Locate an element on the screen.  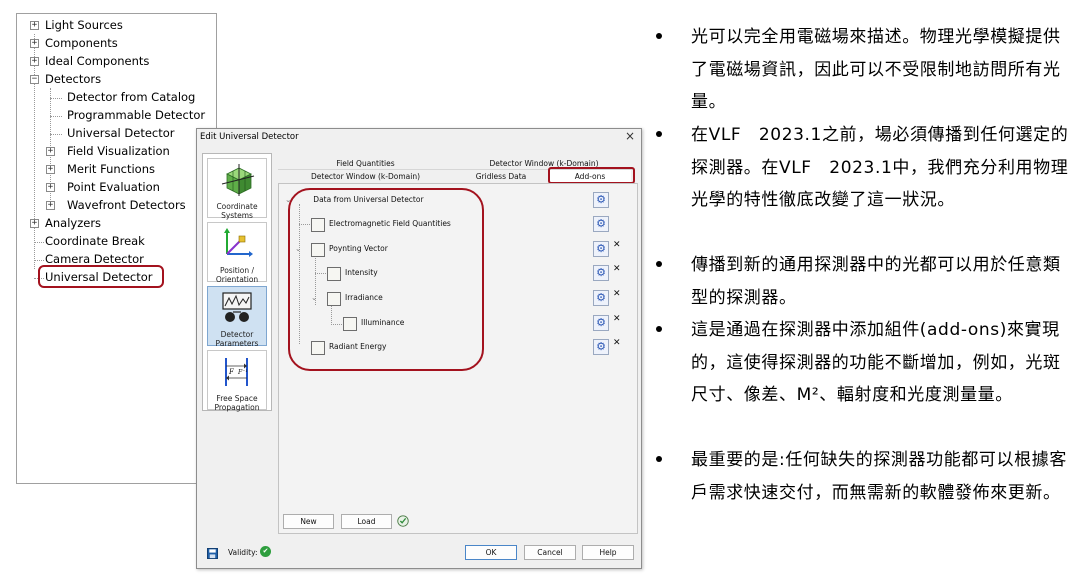
tab-field-quantities: Field Quantities is located at coordinates (365, 163).